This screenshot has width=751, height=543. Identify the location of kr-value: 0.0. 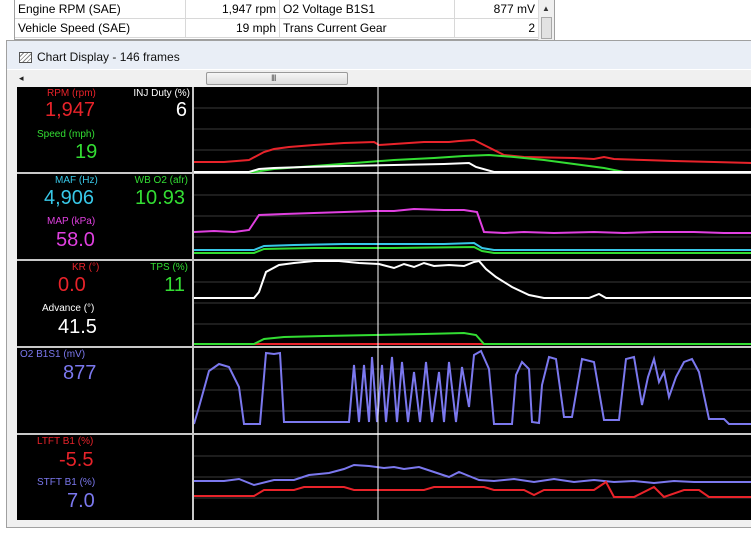
(72, 285).